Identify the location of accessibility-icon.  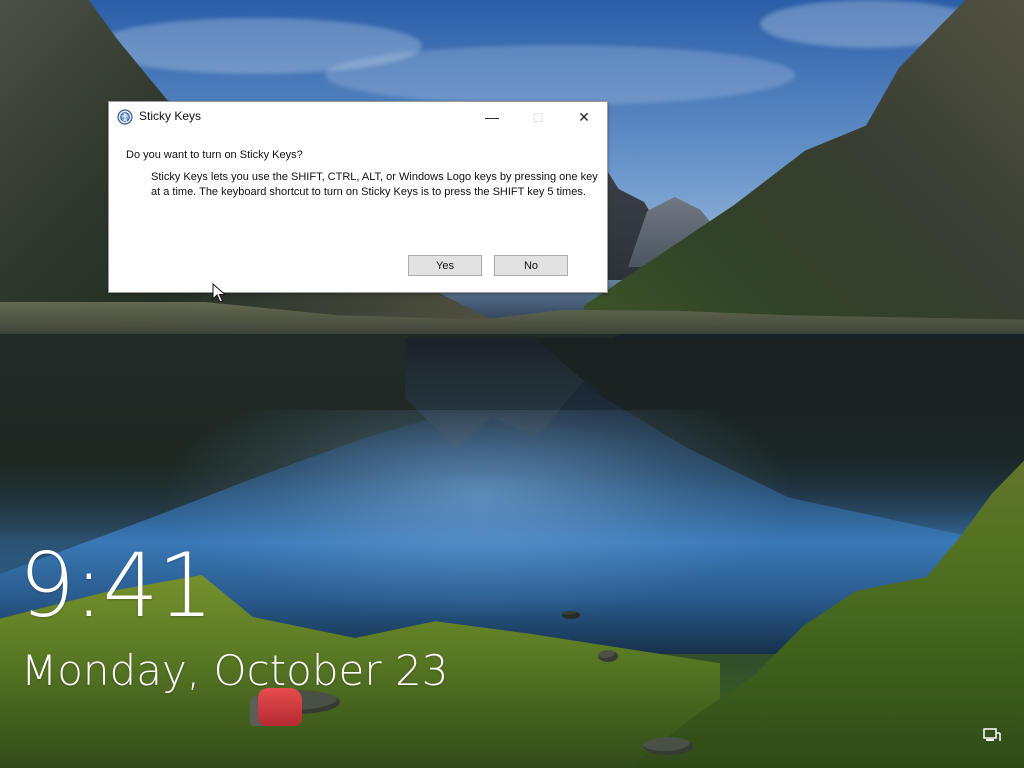
(125, 117).